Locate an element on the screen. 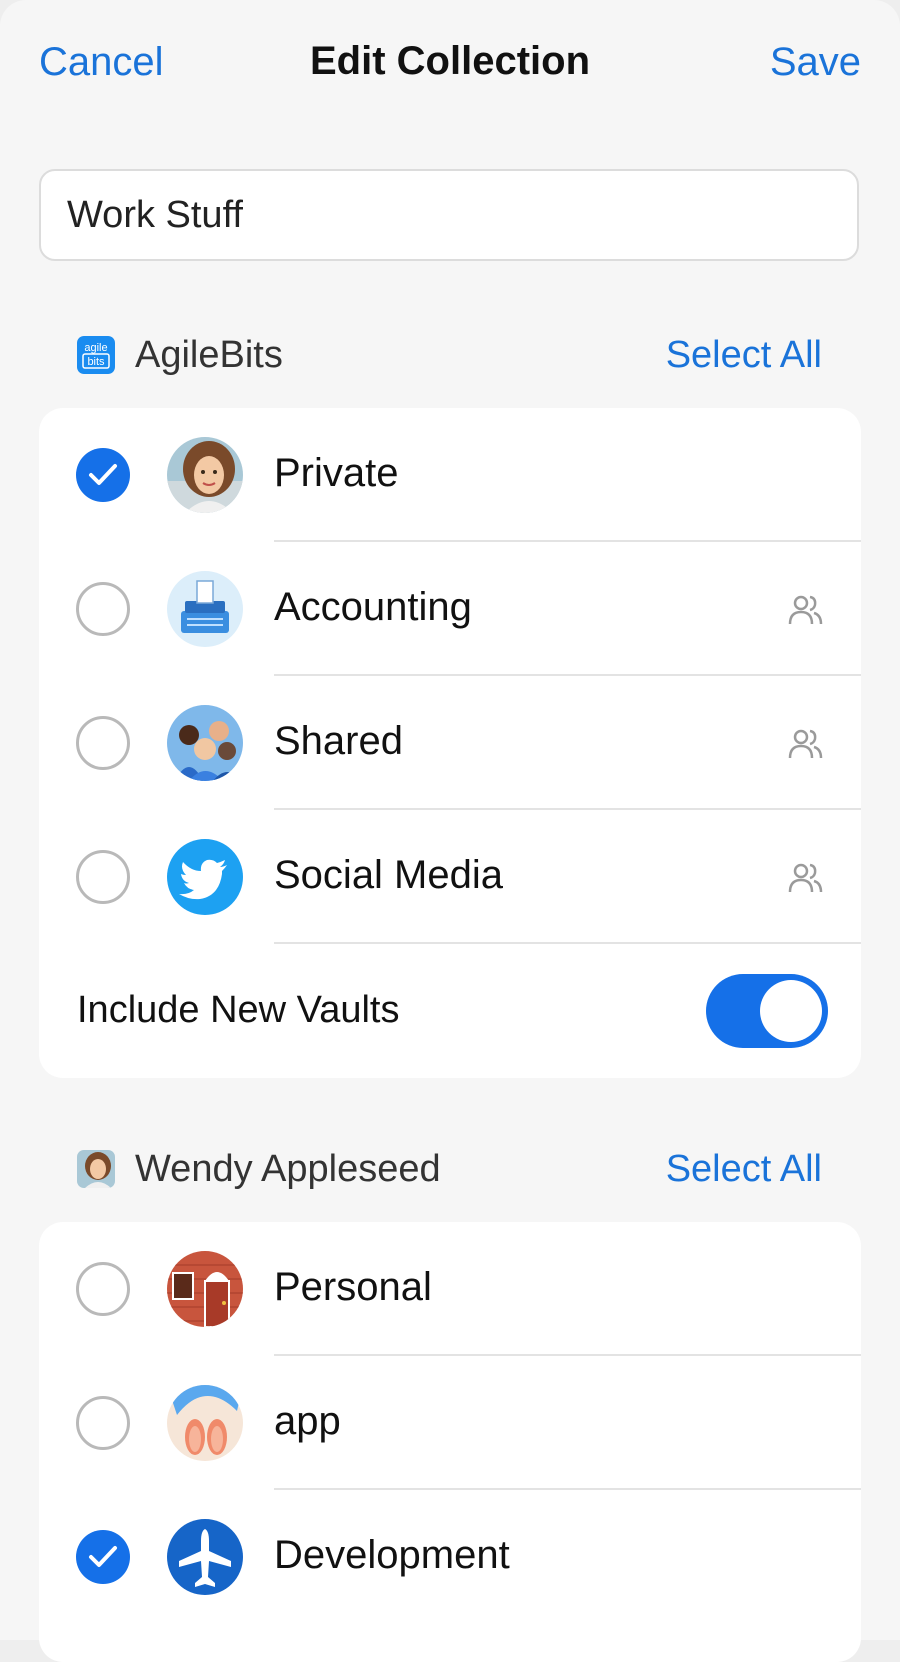 The width and height of the screenshot is (900, 1662). collection-name-field is located at coordinates (449, 215).